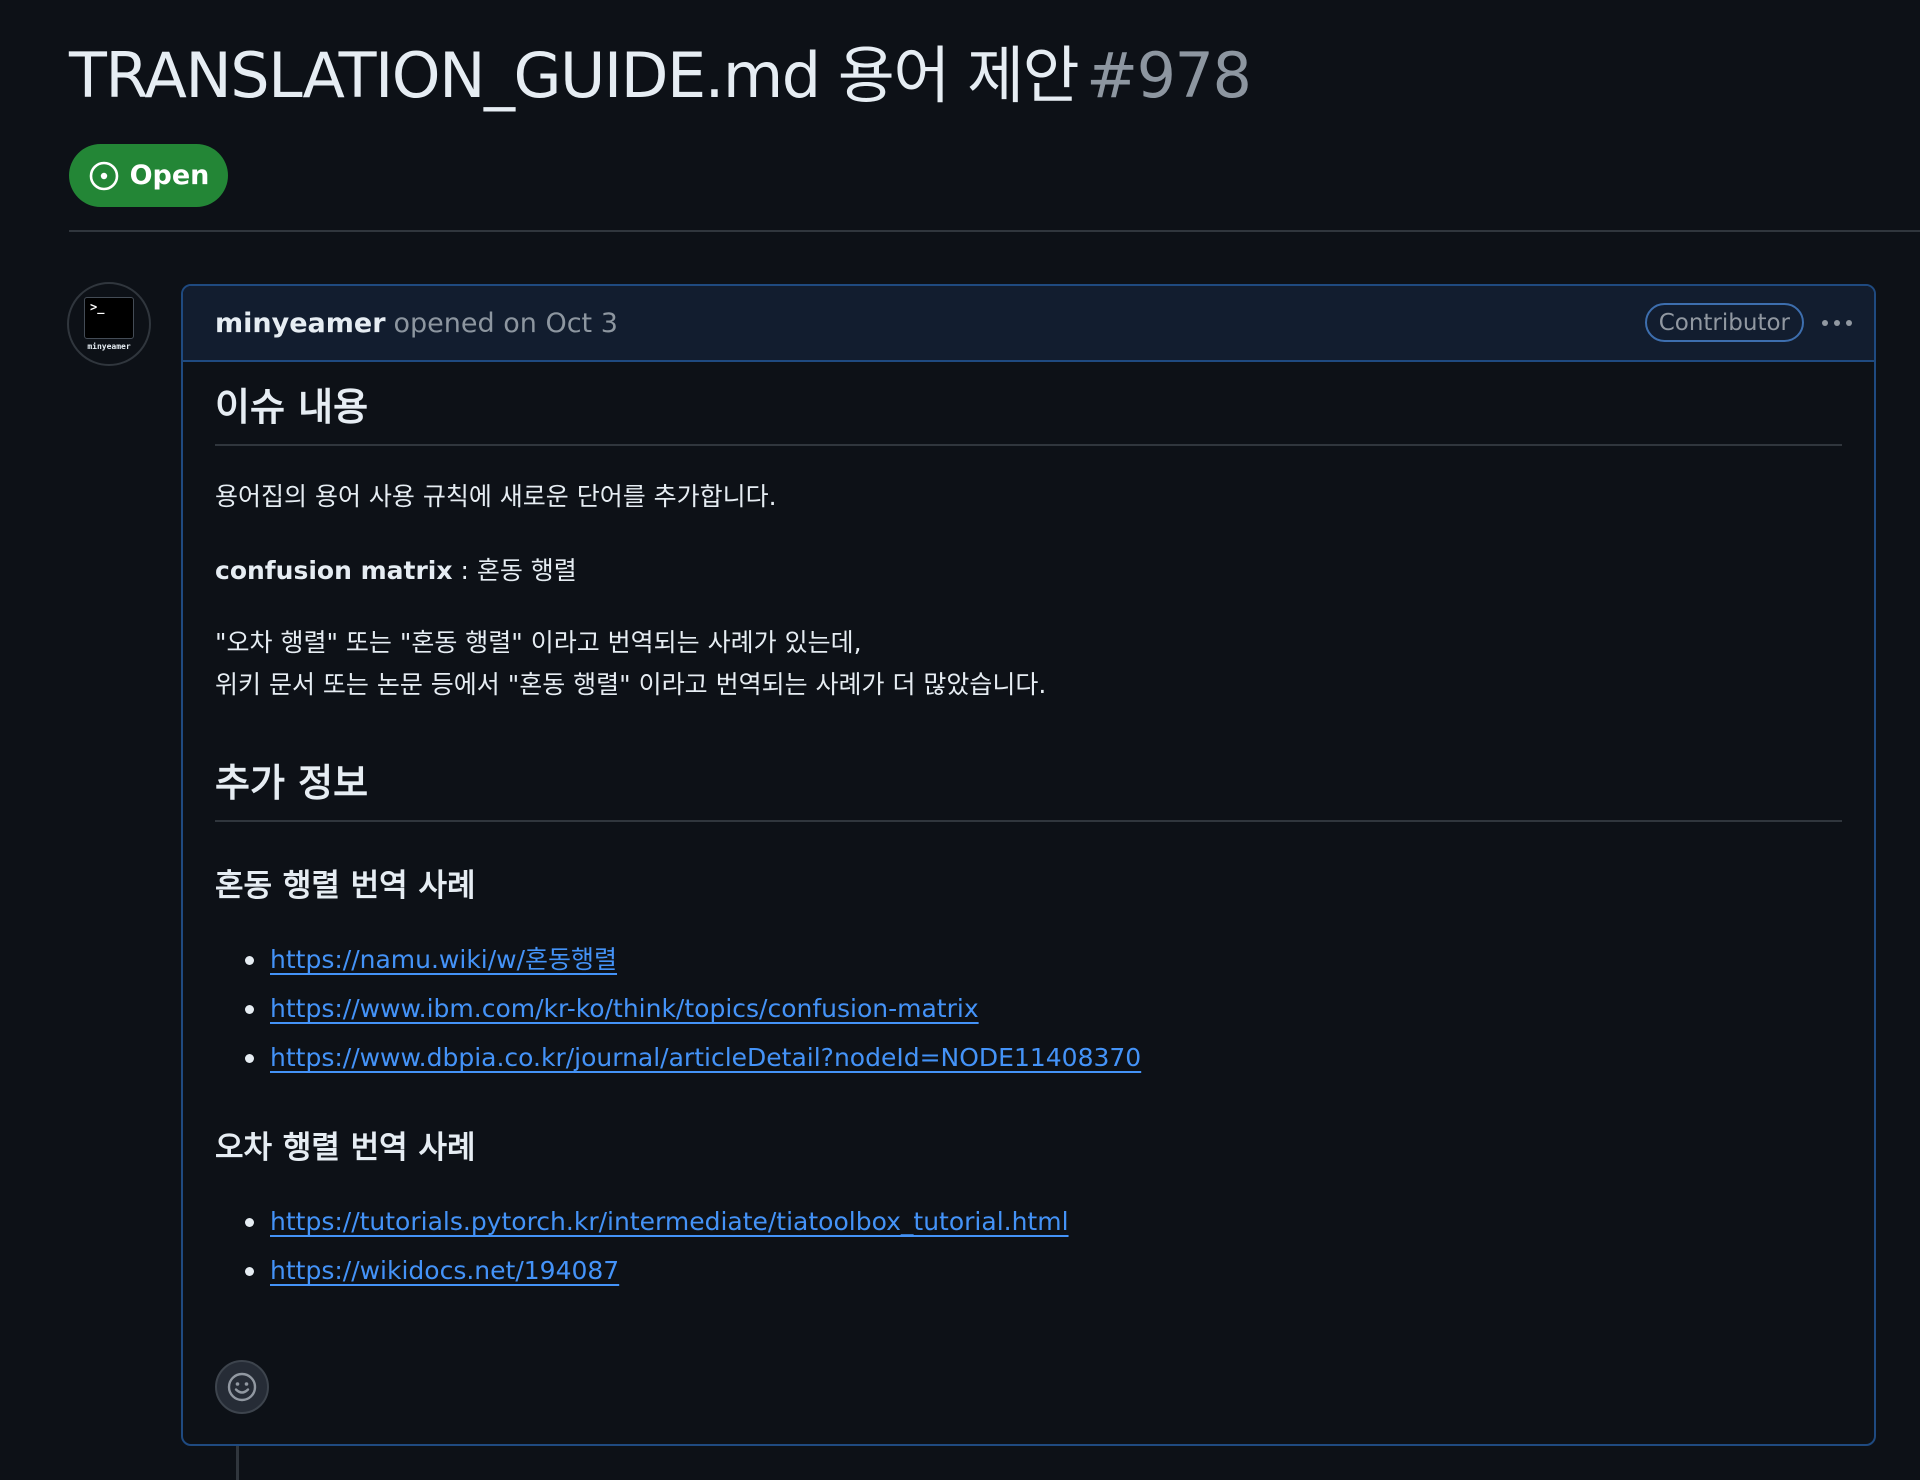  What do you see at coordinates (292, 783) in the screenshot?
I see `heading-extra-info: 추가 정보` at bounding box center [292, 783].